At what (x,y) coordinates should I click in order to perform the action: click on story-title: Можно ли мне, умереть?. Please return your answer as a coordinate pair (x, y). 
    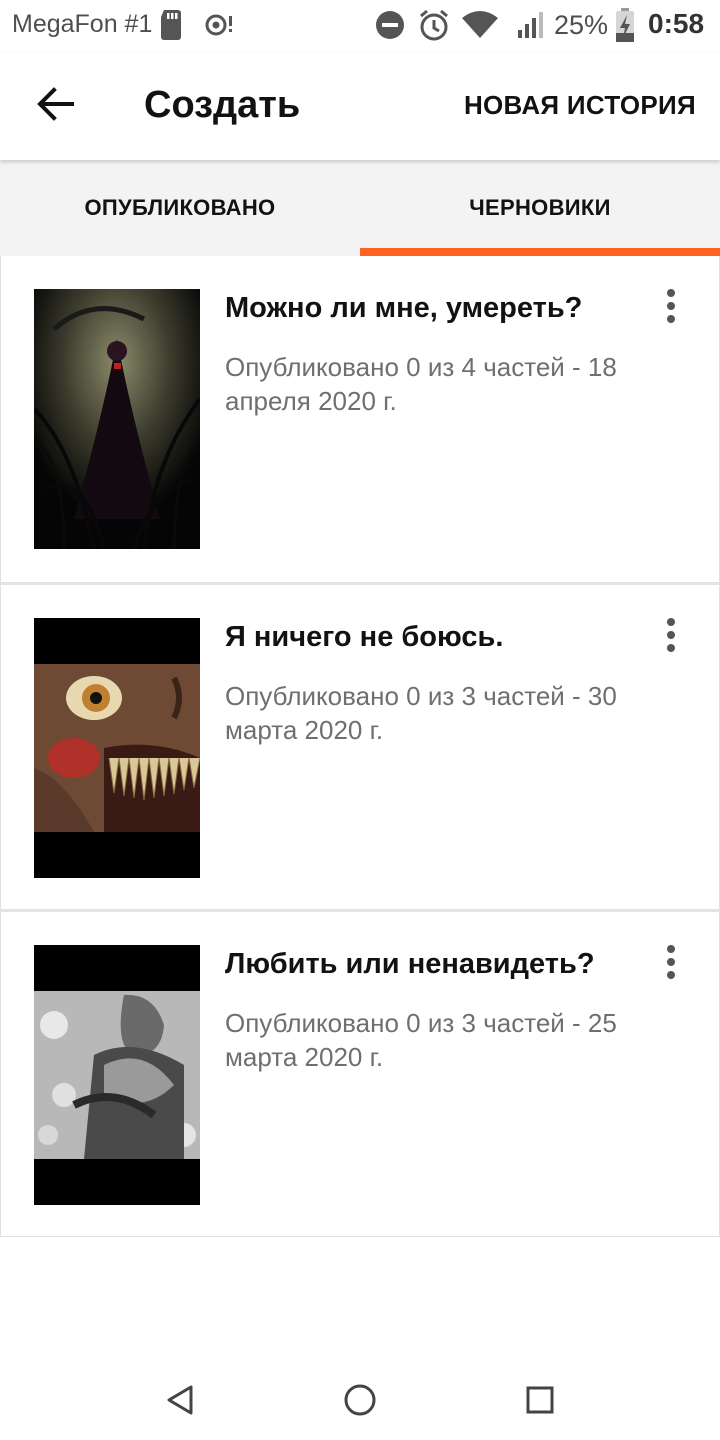
    Looking at the image, I should click on (435, 308).